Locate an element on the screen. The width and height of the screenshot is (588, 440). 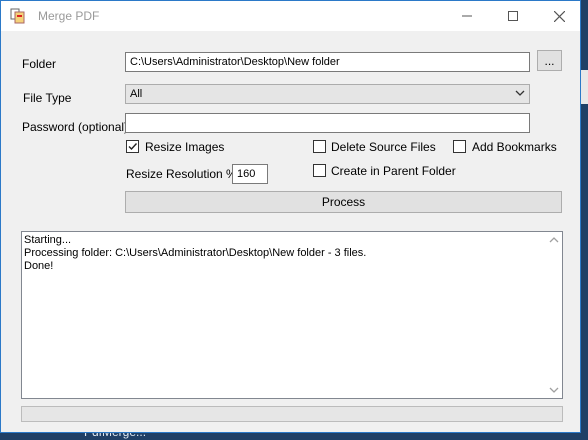
maximize-icon is located at coordinates (513, 16).